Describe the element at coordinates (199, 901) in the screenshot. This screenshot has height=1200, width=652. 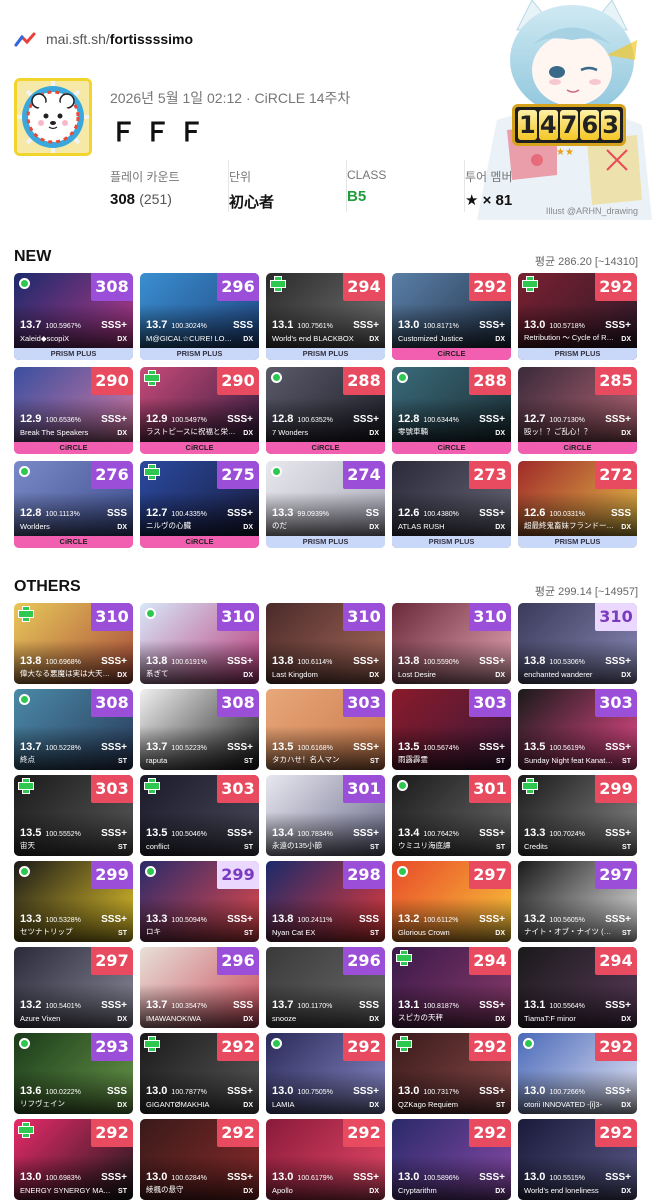
I see `song-card: 299 13.3 100.5094% SSS+ ロキ ST` at that location.